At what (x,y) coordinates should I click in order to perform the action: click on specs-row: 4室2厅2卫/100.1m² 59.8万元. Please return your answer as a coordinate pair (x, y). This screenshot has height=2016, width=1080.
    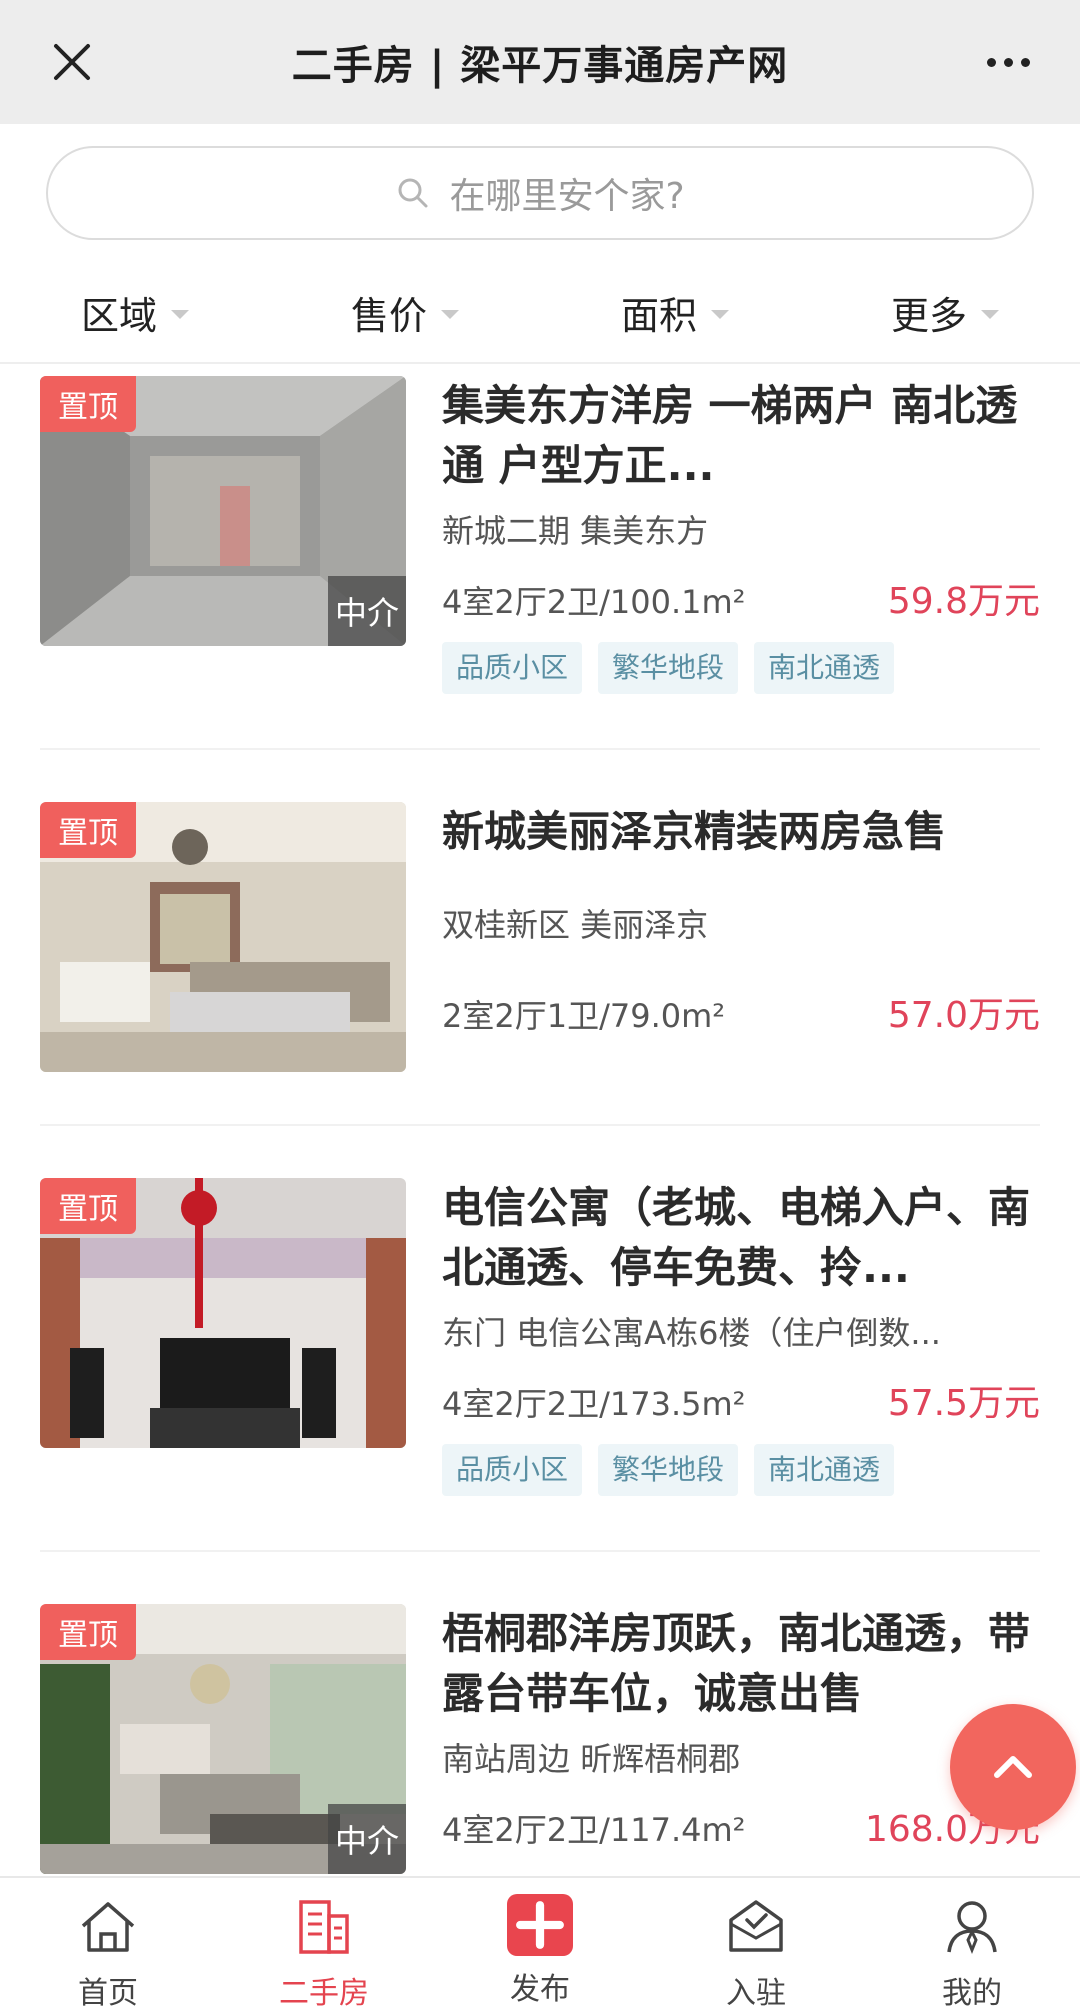
    Looking at the image, I should click on (741, 598).